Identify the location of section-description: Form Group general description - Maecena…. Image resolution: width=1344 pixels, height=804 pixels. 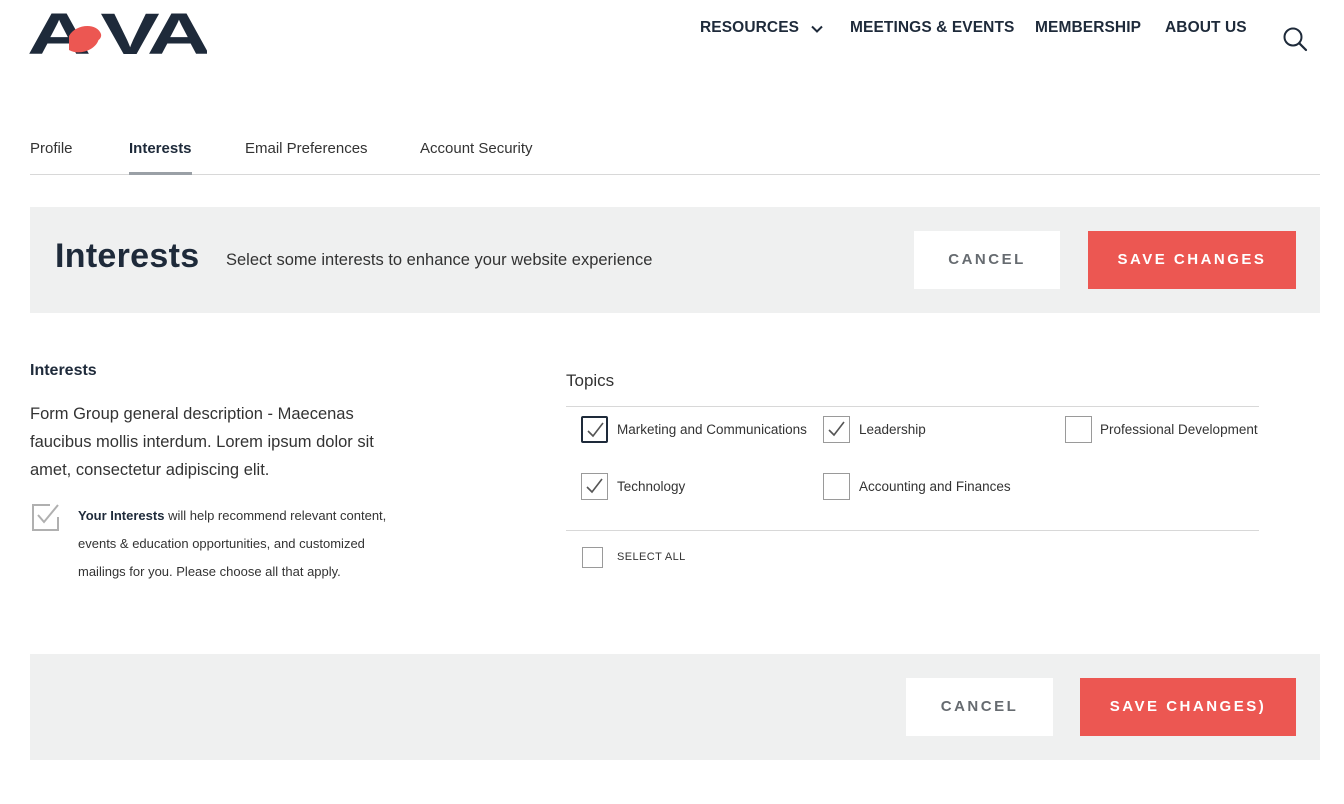
(202, 442).